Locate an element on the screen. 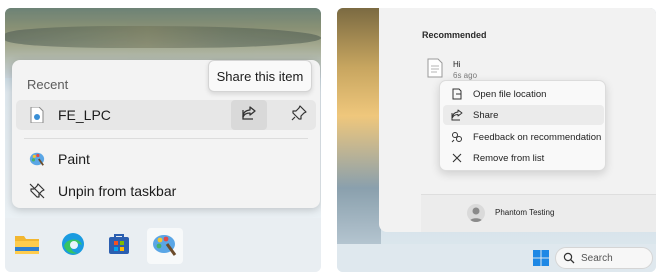 This screenshot has height=274, width=659. menu-item-label: Share is located at coordinates (486, 115).